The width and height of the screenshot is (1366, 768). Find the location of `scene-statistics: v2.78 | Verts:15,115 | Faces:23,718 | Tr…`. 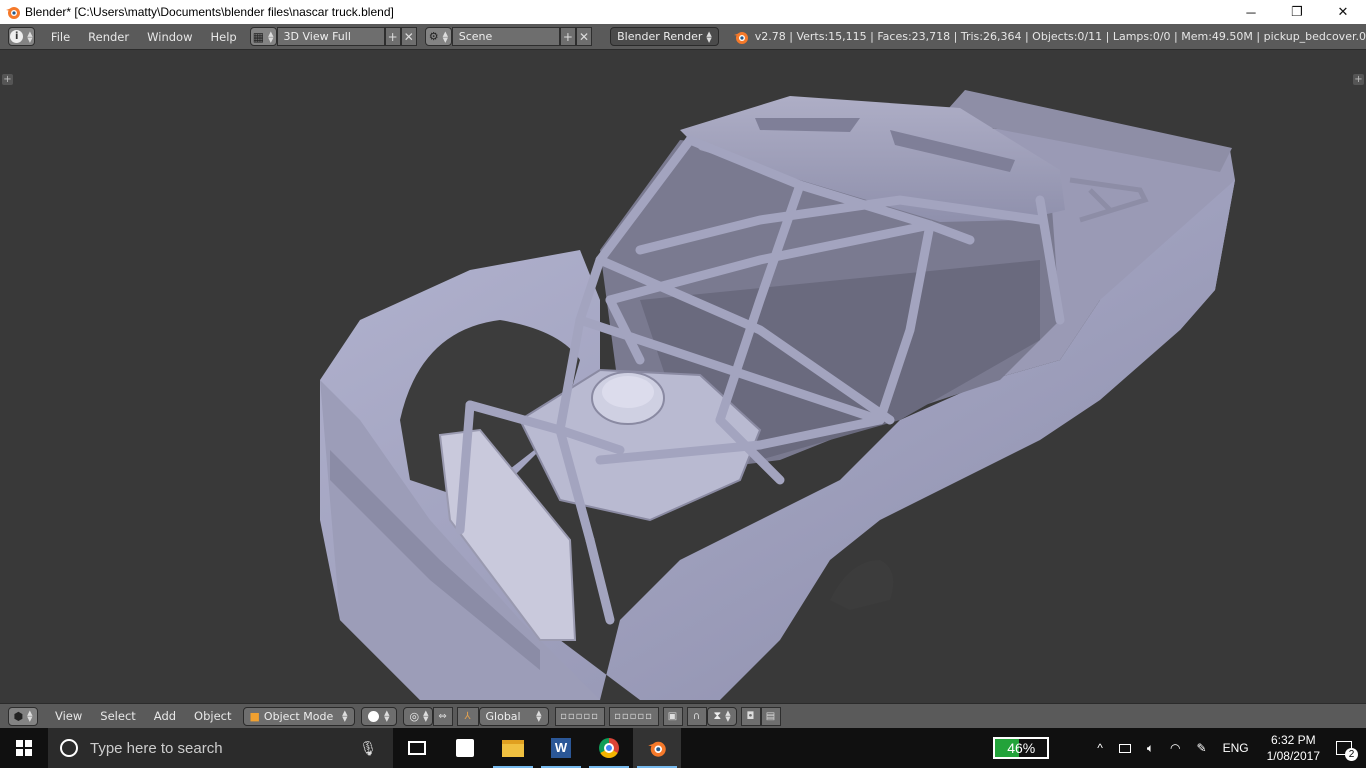

scene-statistics: v2.78 | Verts:15,115 | Faces:23,718 | Tr… is located at coordinates (1060, 36).